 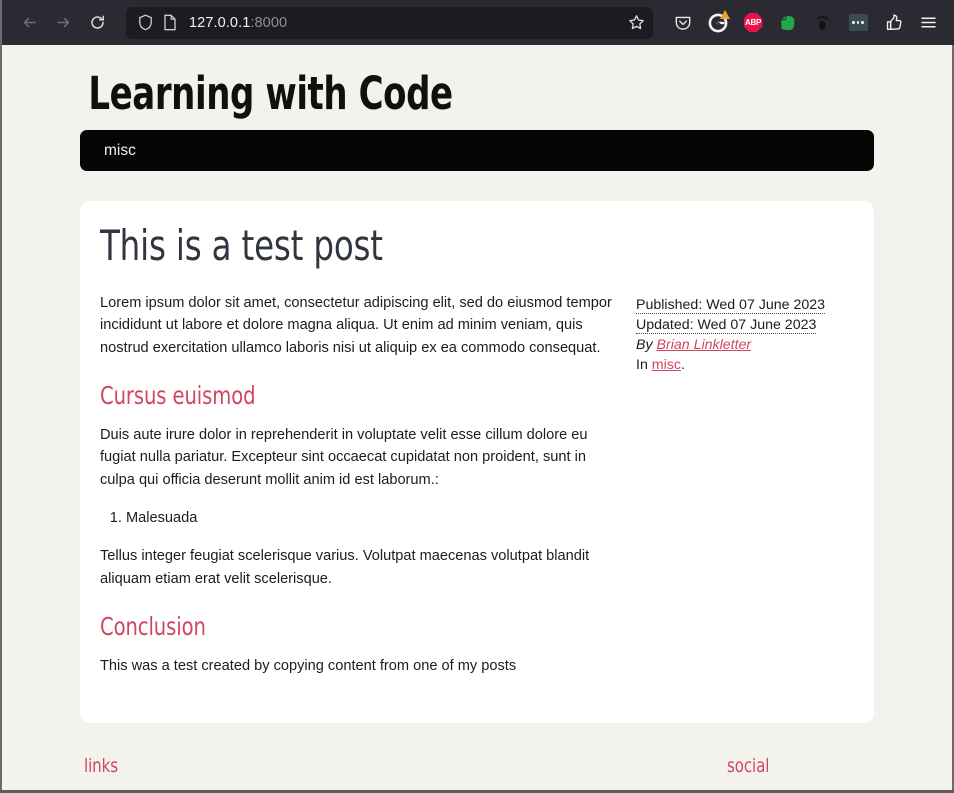 I want to click on footprint-icon, so click(x=823, y=23).